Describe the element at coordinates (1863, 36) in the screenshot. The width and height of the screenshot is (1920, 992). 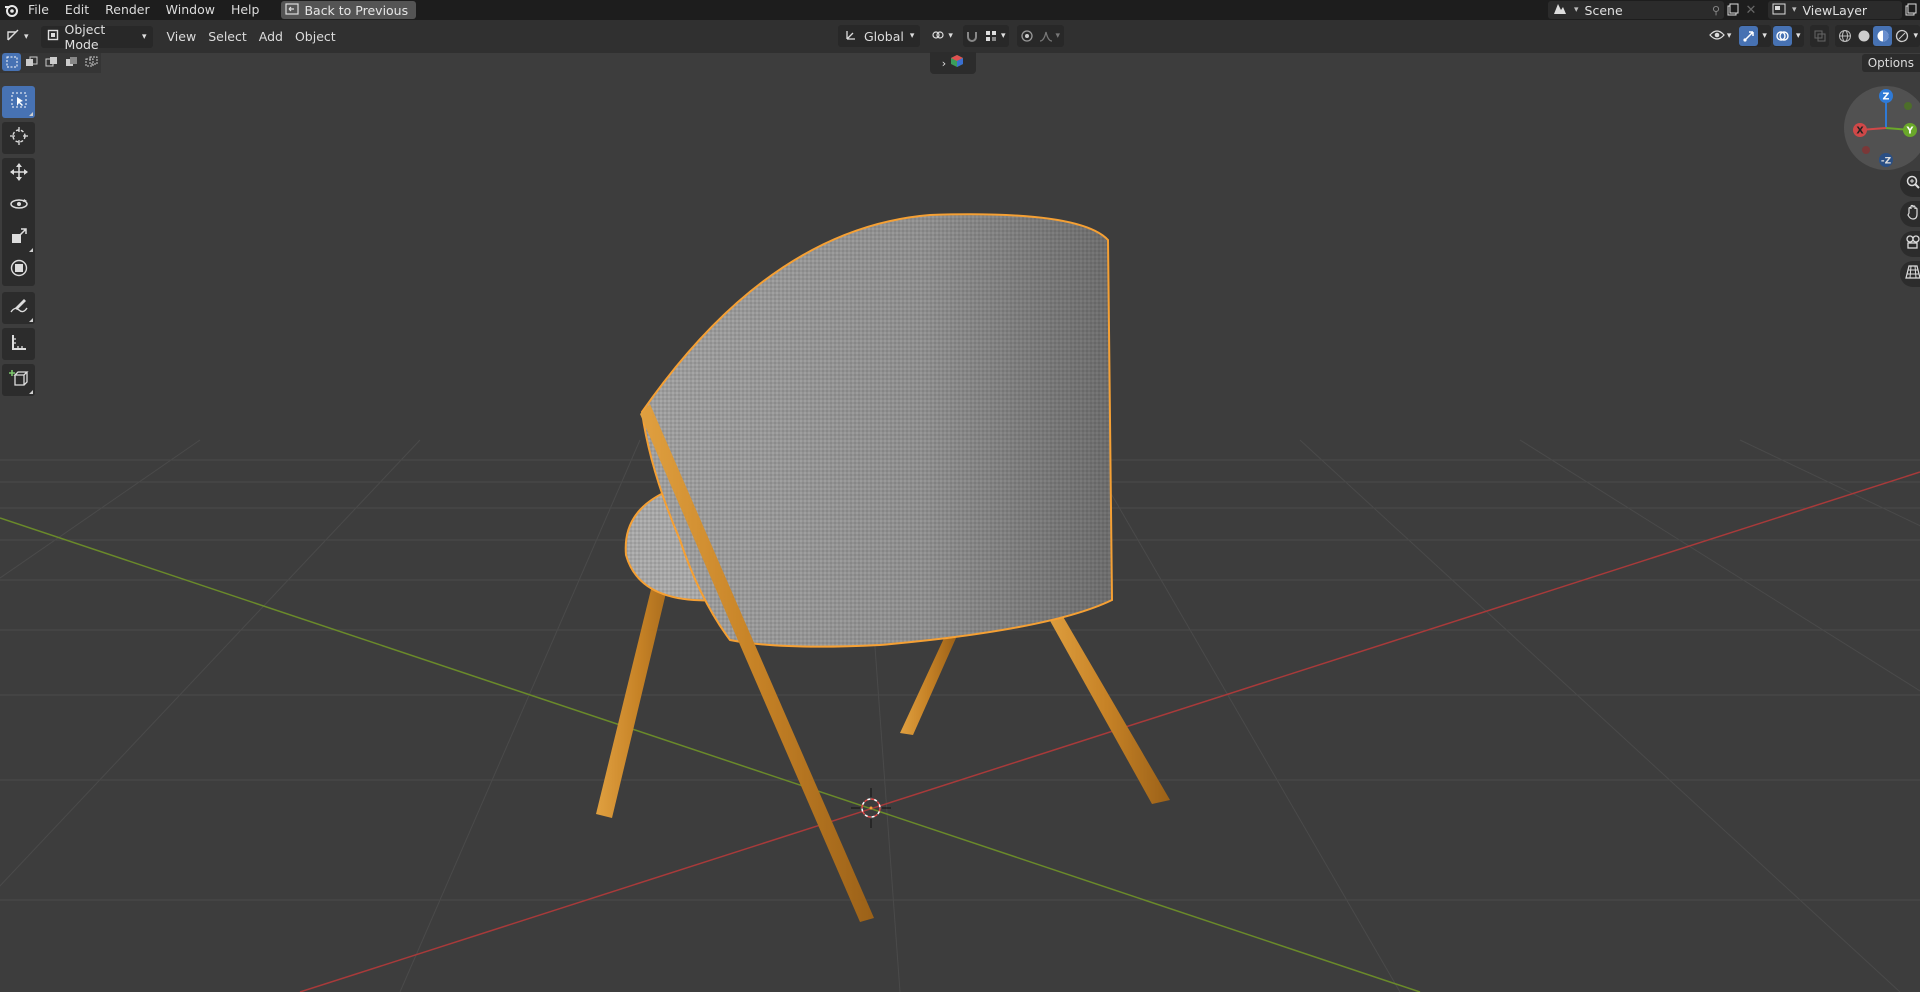
I see `solid-shading-icon` at that location.